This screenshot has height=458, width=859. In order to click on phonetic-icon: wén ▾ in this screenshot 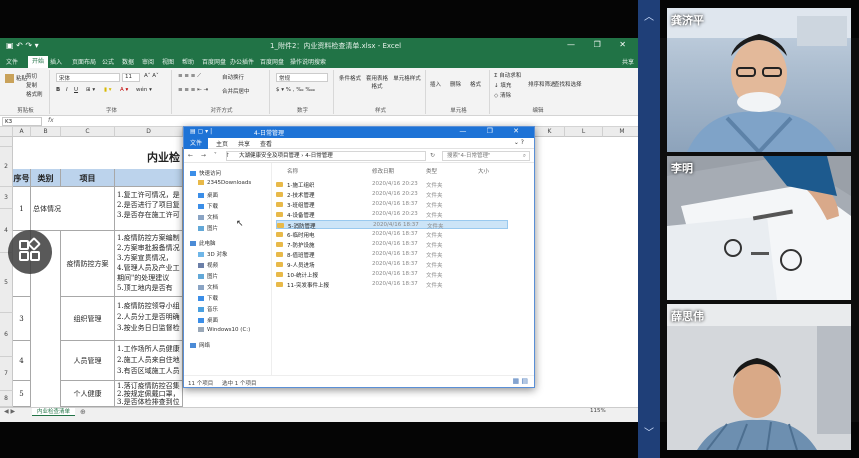, I will do `click(144, 90)`.